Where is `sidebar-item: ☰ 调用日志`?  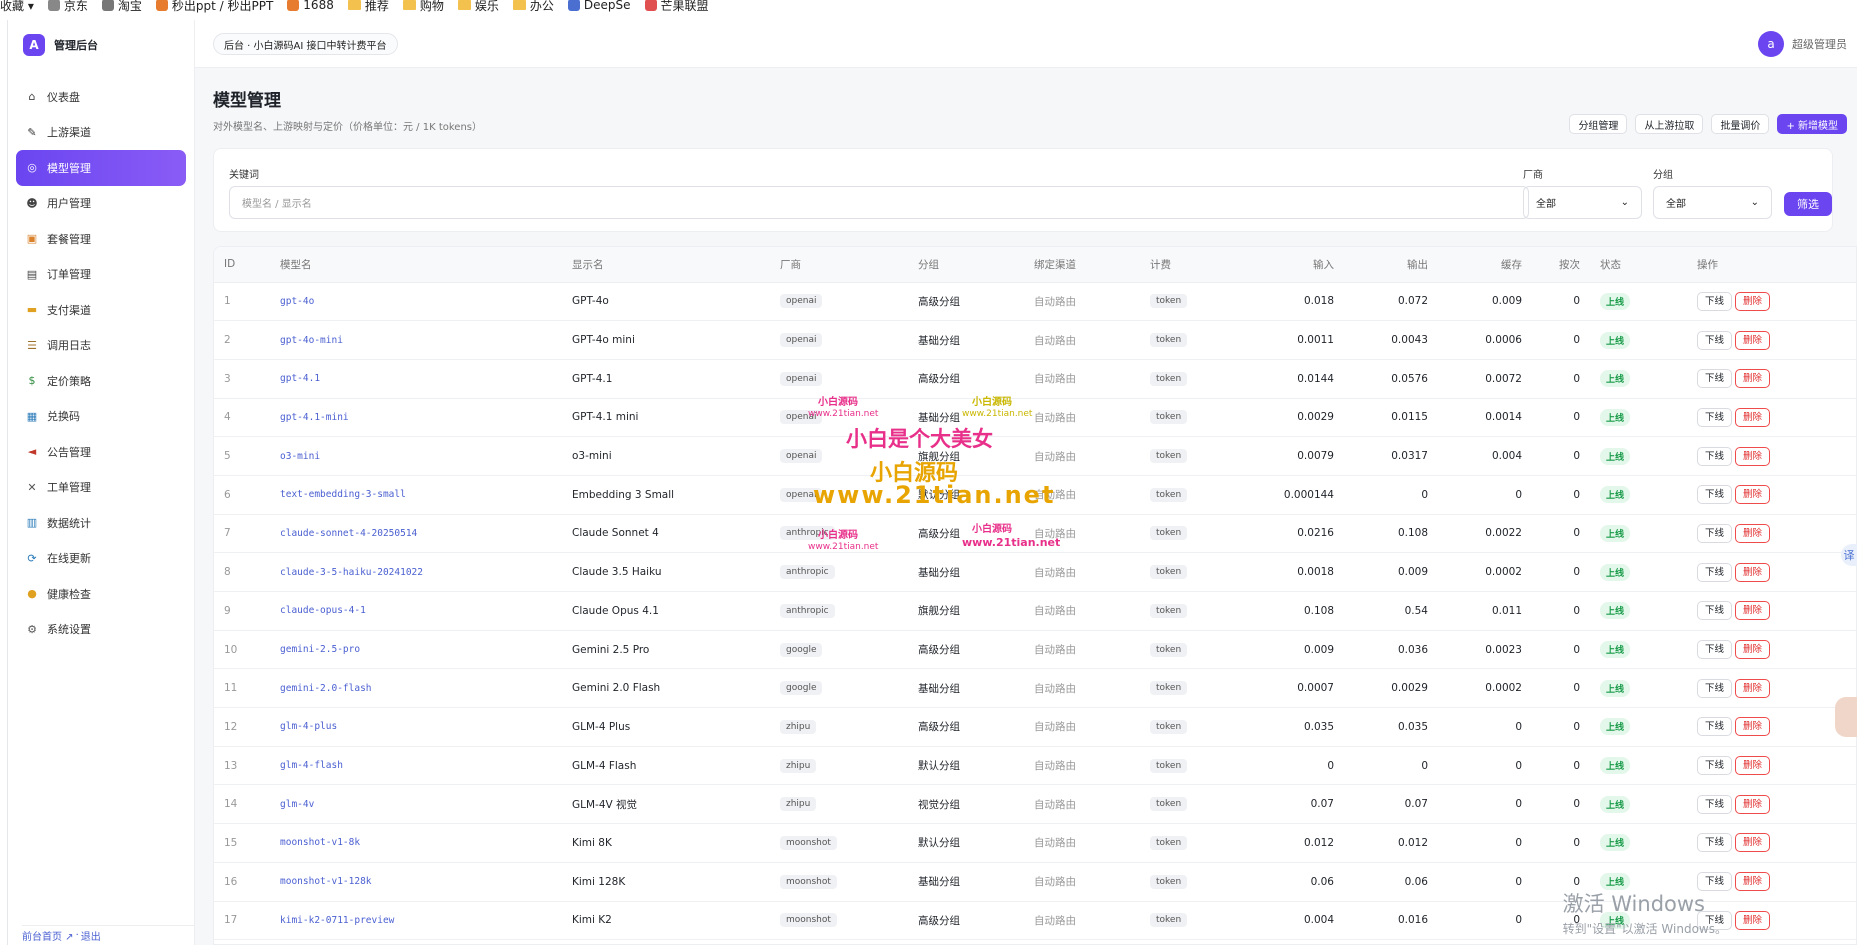
sidebar-item: ☰ 调用日志 is located at coordinates (101, 346).